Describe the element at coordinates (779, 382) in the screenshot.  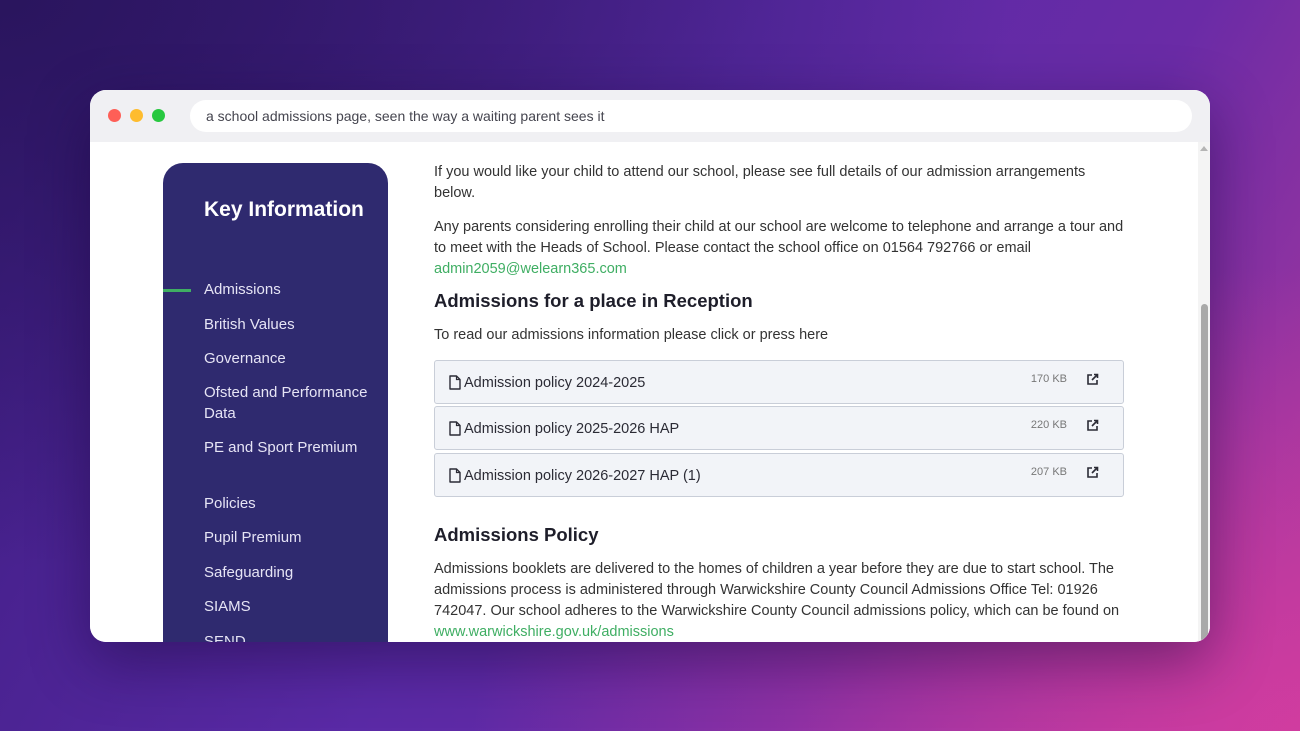
I see `file-row-admission-policy-2024-2025: Admission policy 2024-2025 170 KB` at that location.